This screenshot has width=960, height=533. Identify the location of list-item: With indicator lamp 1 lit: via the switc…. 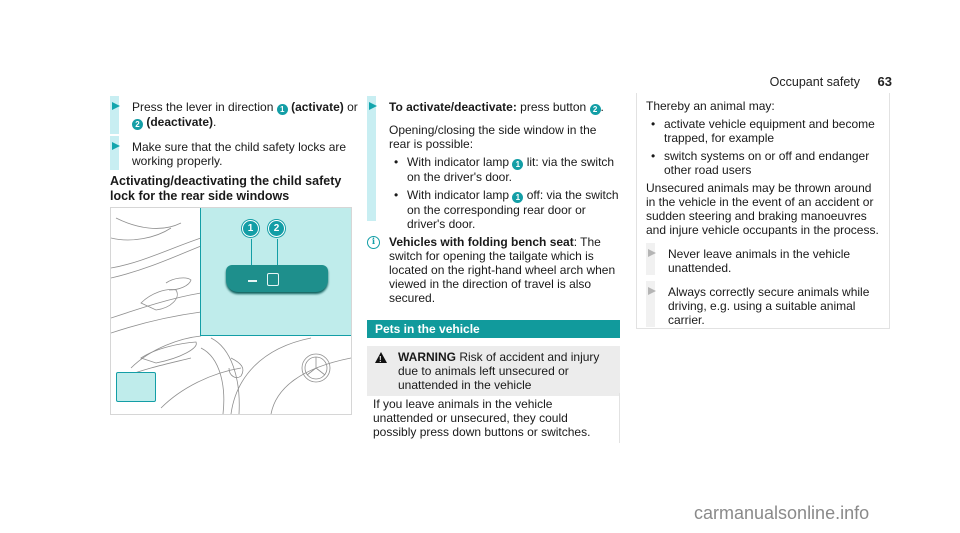
(504, 169).